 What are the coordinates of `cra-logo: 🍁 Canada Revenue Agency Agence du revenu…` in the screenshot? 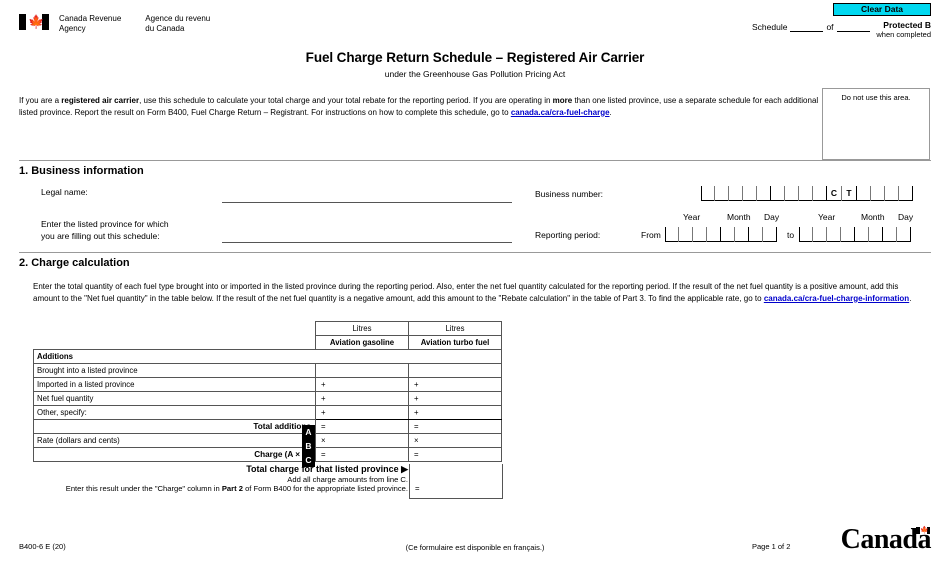 It's located at (114, 23).